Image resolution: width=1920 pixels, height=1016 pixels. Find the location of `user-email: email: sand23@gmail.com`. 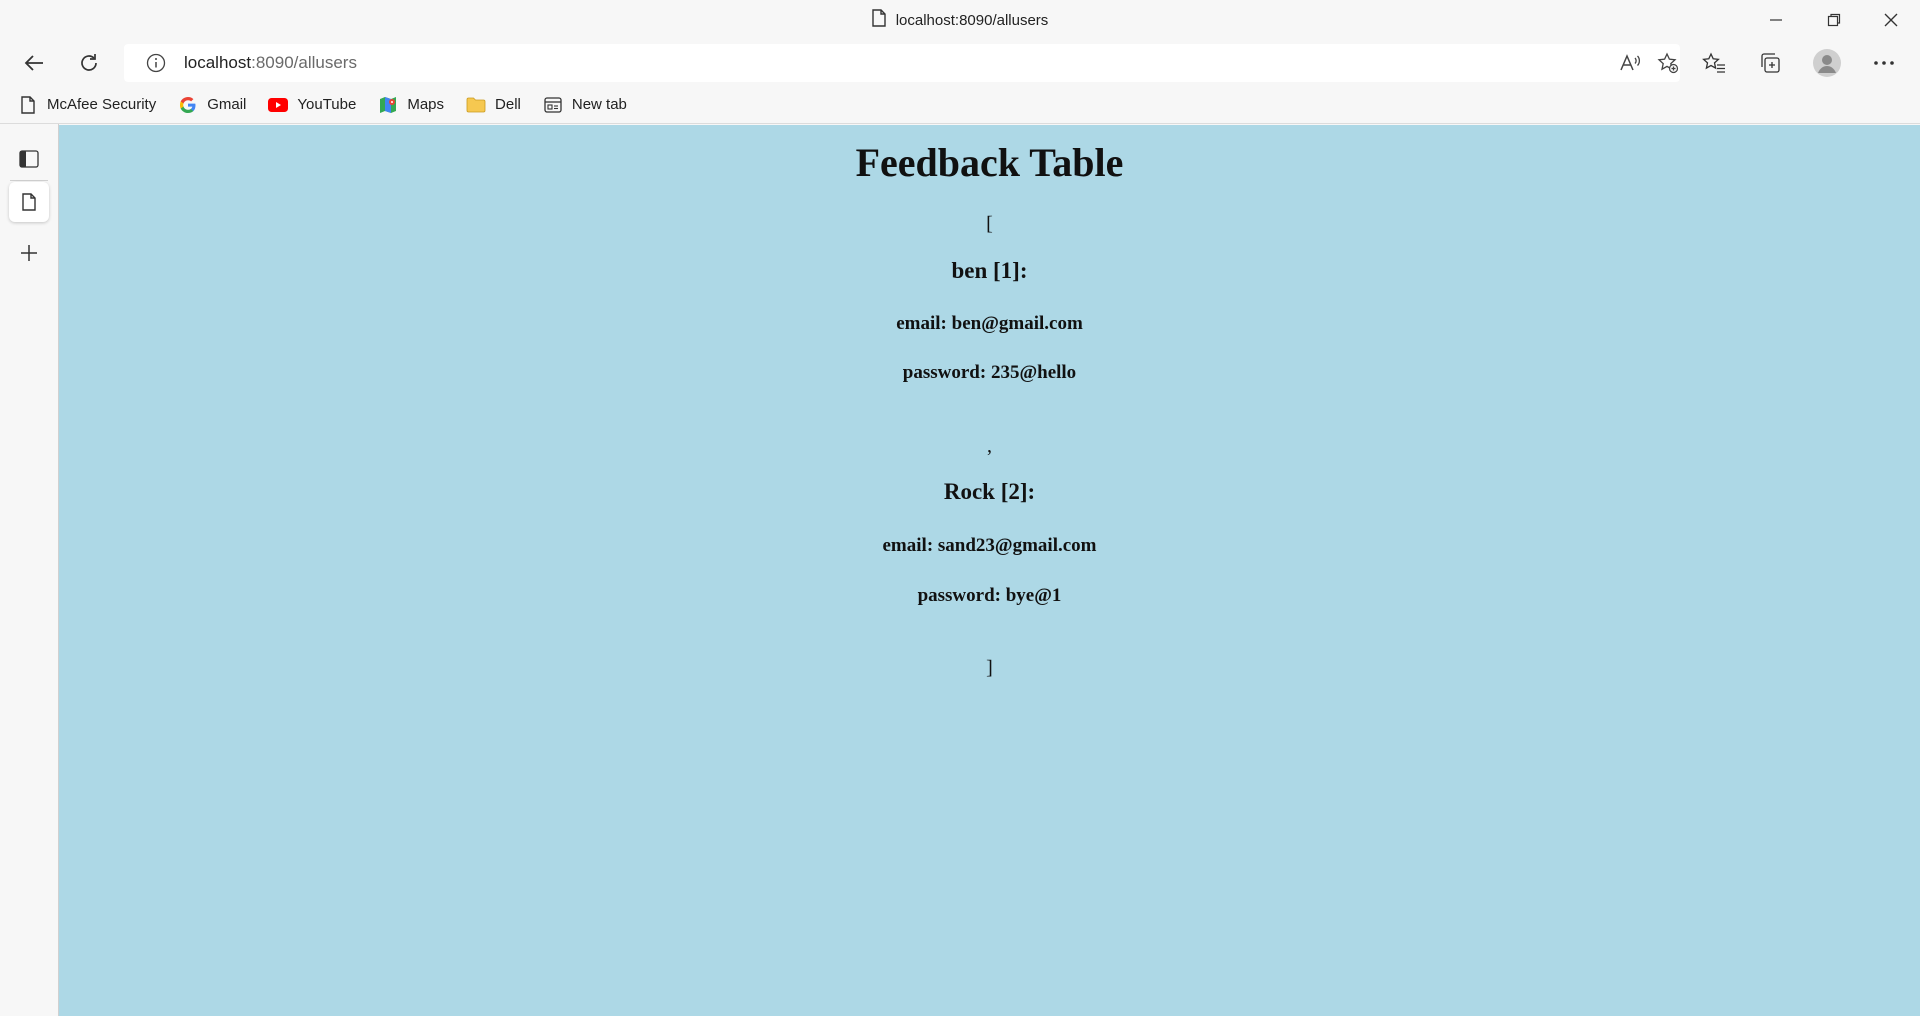

user-email: email: sand23@gmail.com is located at coordinates (989, 545).